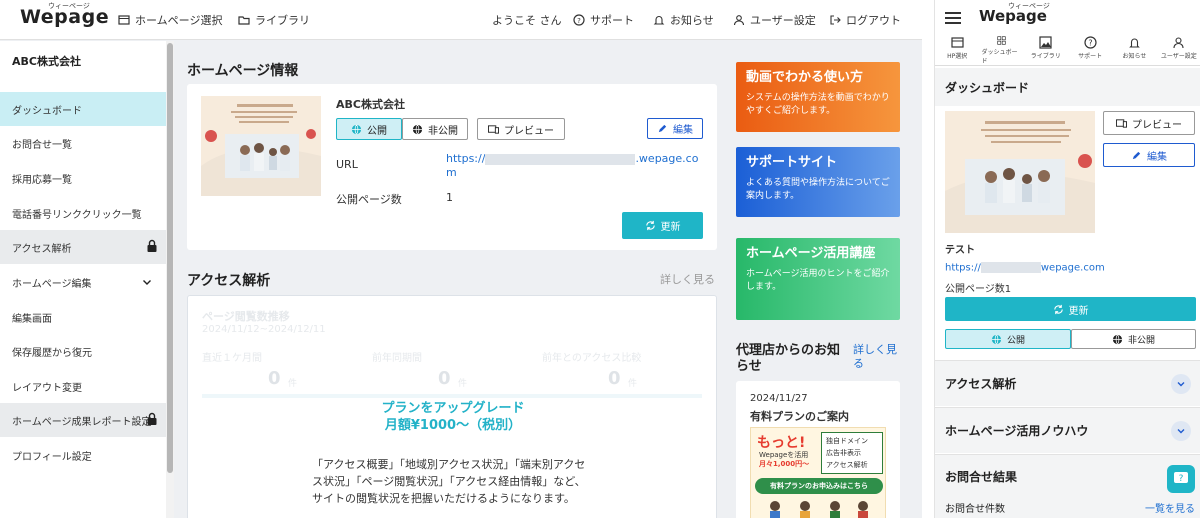 The height and width of the screenshot is (518, 1200). What do you see at coordinates (453, 417) in the screenshot?
I see `upgrade-heading: プランをアップグレード 月額¥1000～（税別）` at bounding box center [453, 417].